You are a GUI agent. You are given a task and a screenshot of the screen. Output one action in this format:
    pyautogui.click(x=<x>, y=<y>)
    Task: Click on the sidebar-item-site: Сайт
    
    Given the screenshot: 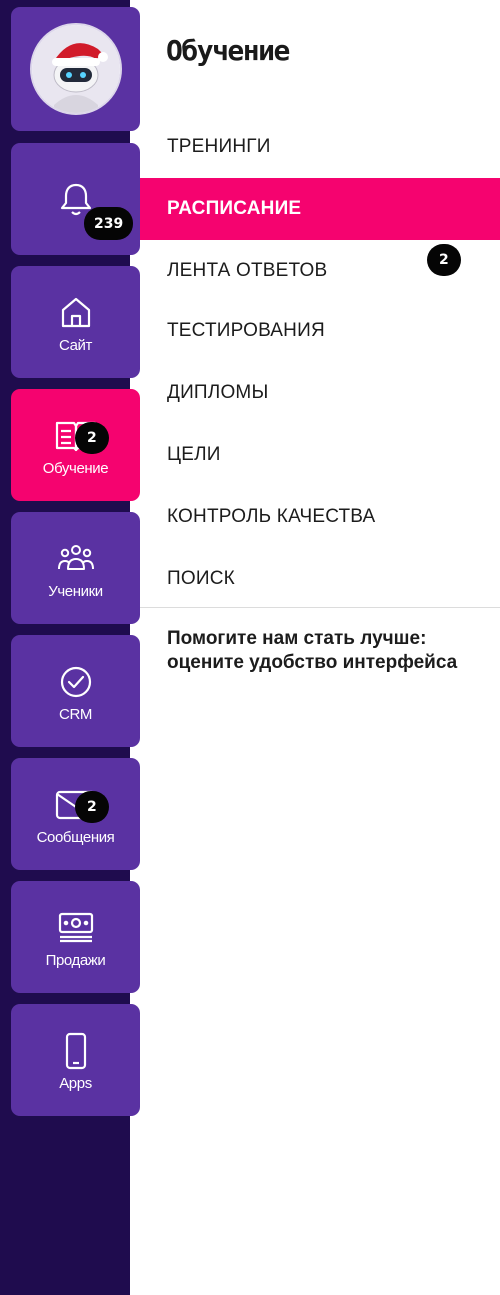 What is the action you would take?
    pyautogui.click(x=75, y=322)
    